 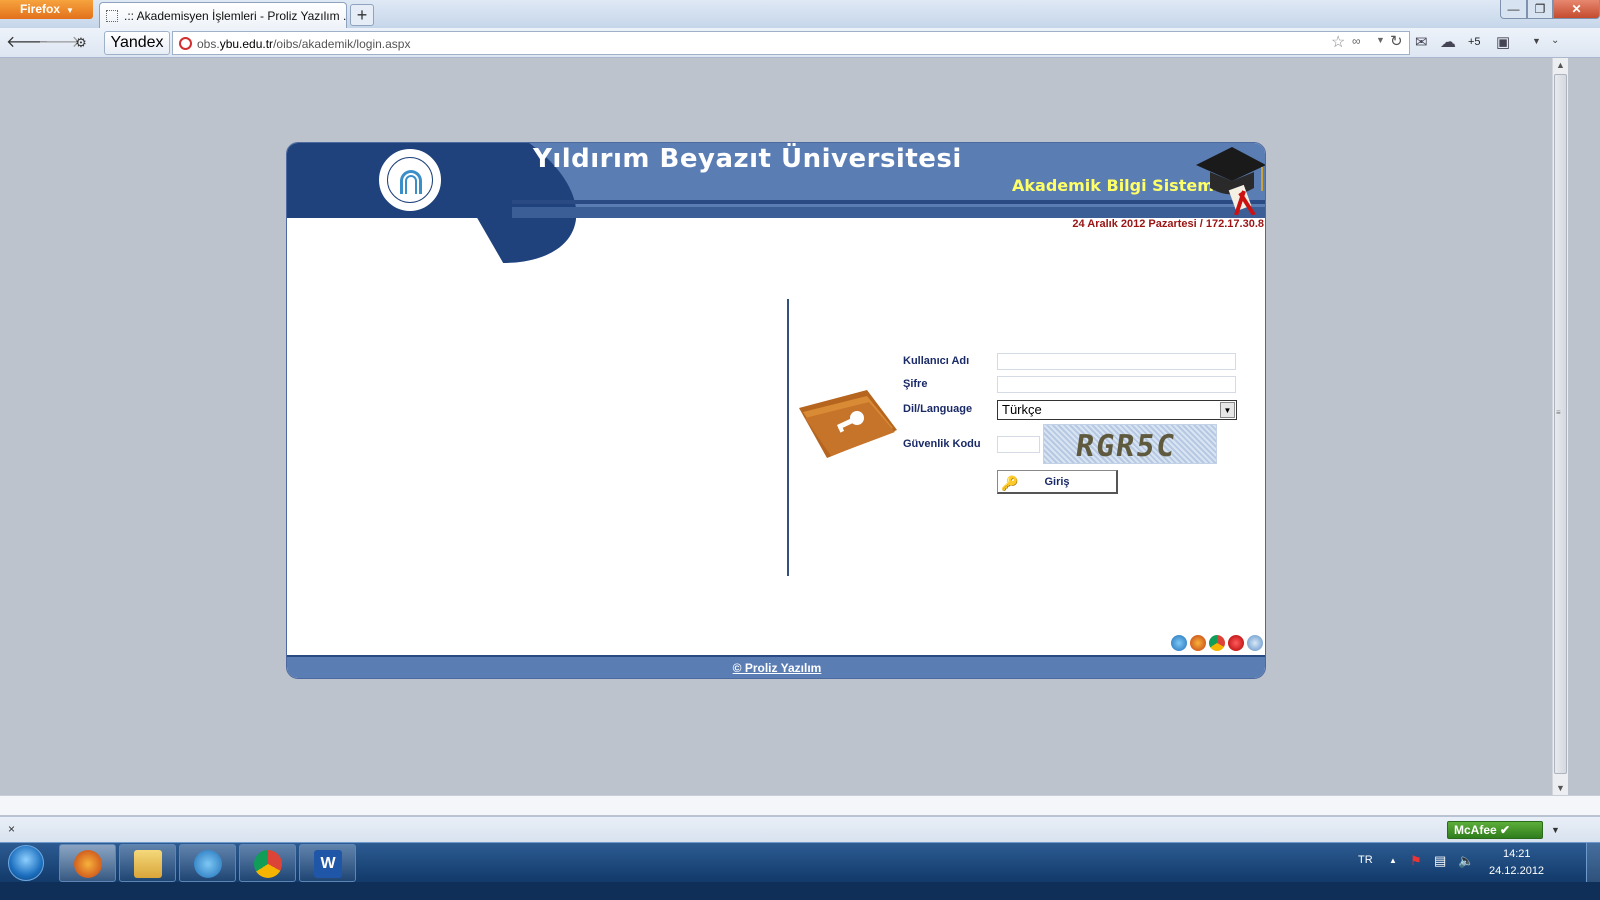 I want to click on mail-icon: ✉, so click(x=1421, y=42).